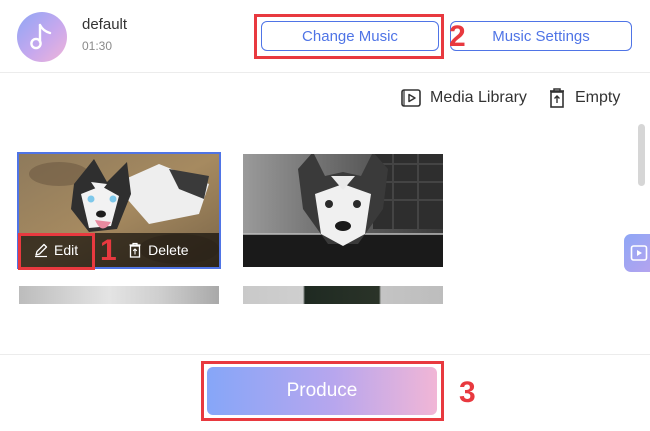  What do you see at coordinates (411, 98) in the screenshot?
I see `media-library-icon` at bounding box center [411, 98].